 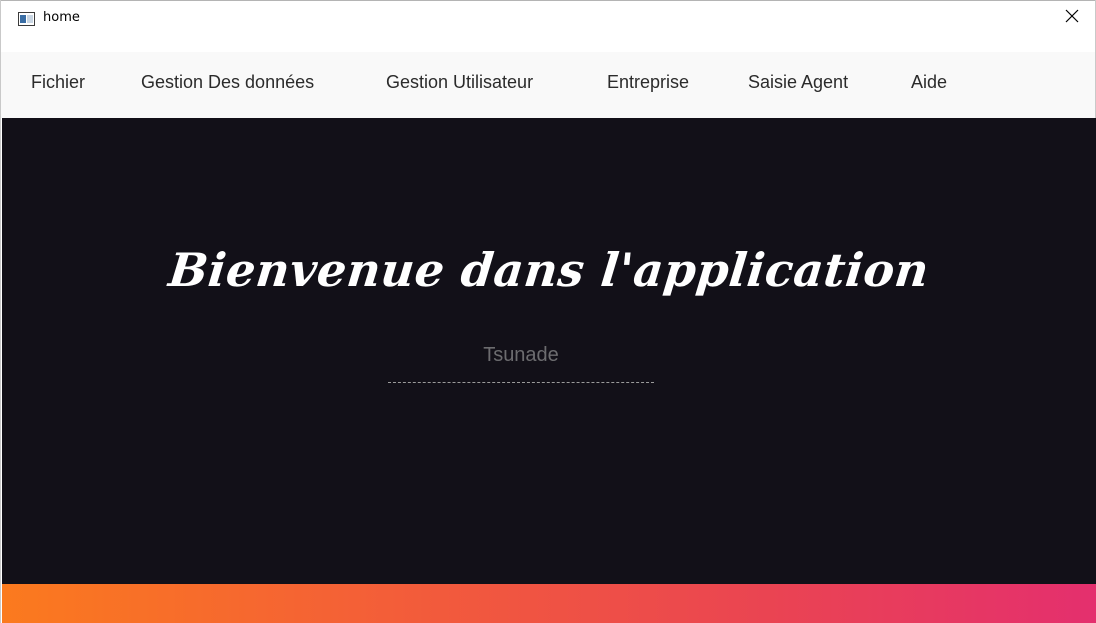 I want to click on title-bar: home, so click(x=548, y=17).